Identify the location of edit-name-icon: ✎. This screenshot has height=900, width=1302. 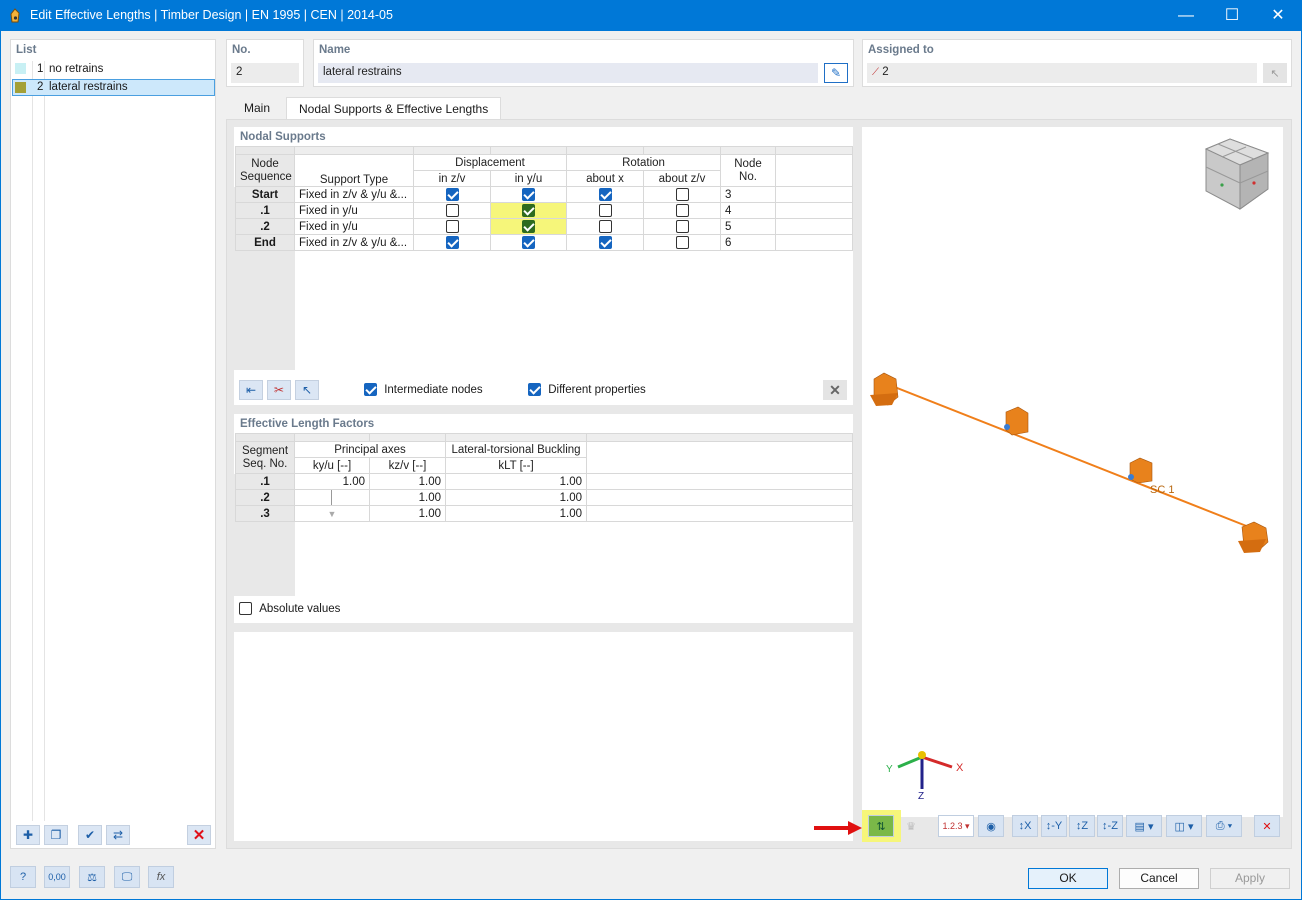
(836, 73).